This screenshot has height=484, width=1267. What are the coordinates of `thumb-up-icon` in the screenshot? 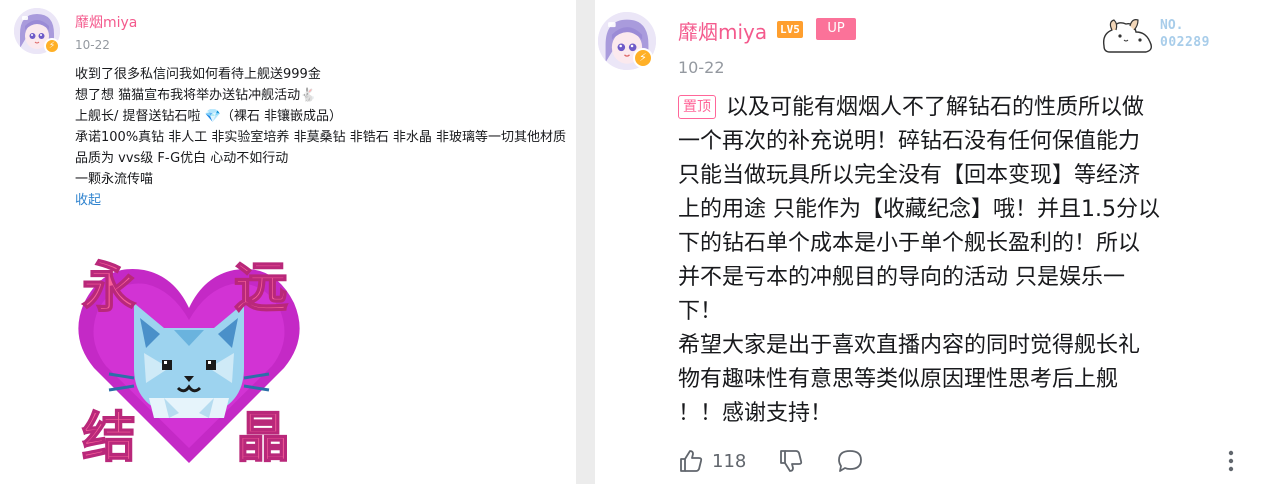 It's located at (691, 461).